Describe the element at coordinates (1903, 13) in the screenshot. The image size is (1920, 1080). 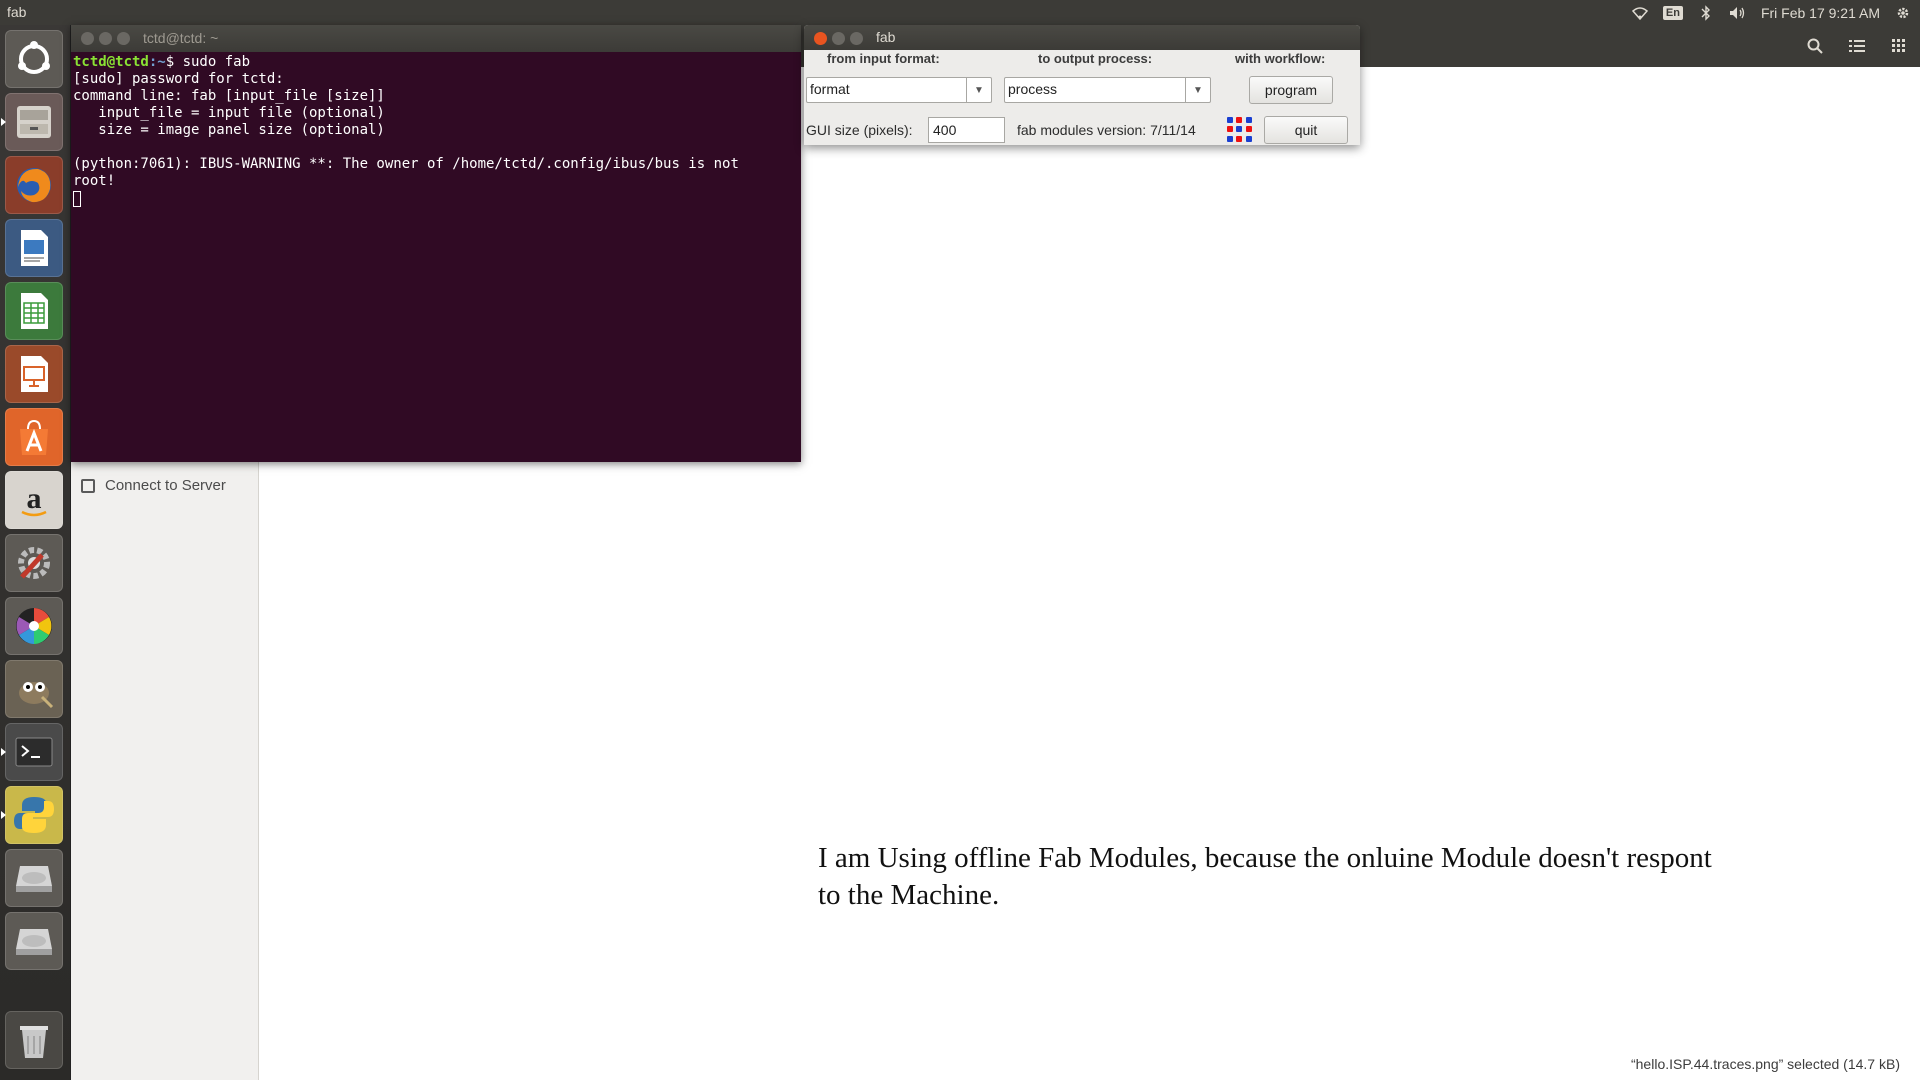
I see `gear-icon` at that location.